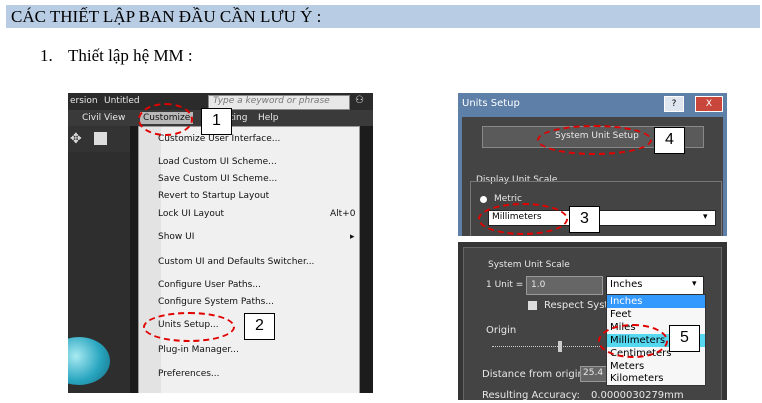  I want to click on submenu-arrow-icon: ▸, so click(352, 237).